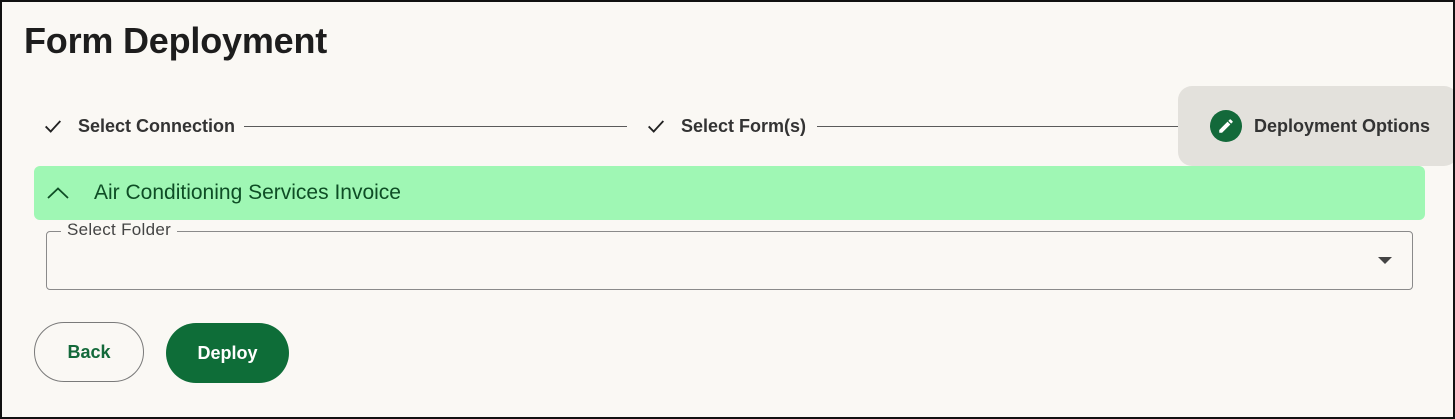 This screenshot has width=1455, height=419. What do you see at coordinates (1226, 126) in the screenshot?
I see `pencil-icon` at bounding box center [1226, 126].